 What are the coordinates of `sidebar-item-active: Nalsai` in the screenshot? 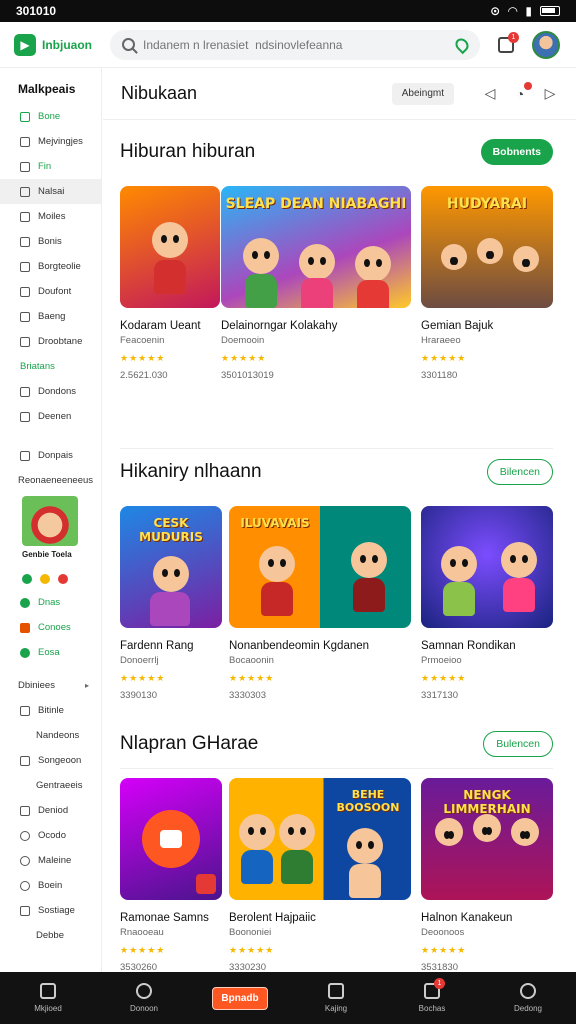 It's located at (50, 191).